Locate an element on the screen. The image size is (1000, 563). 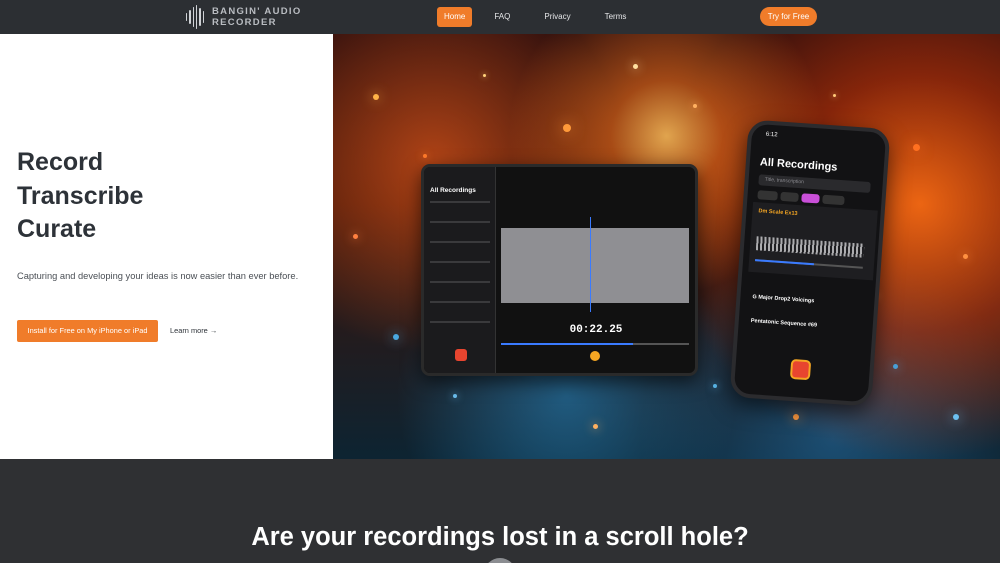
ipad-time-readout: 00:22.25 is located at coordinates (596, 330).